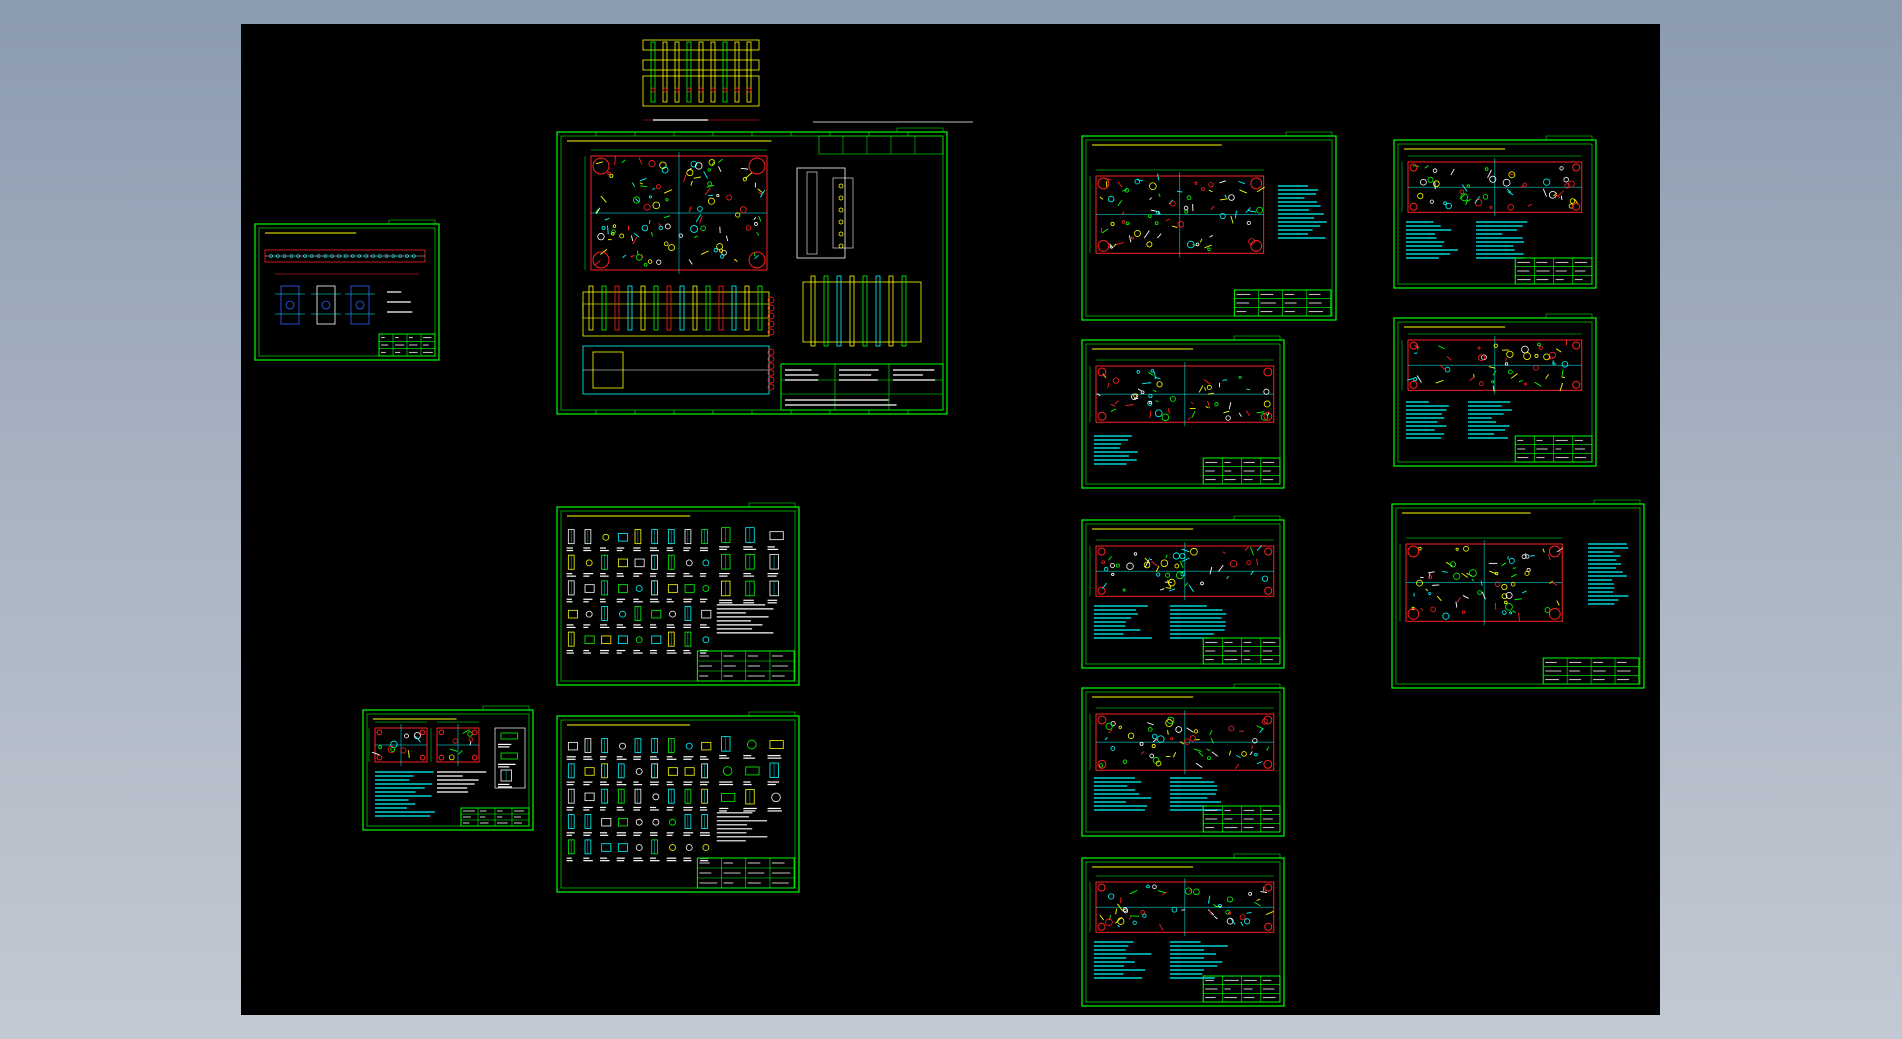  I want to click on sheet-small-parts, so click(448, 768).